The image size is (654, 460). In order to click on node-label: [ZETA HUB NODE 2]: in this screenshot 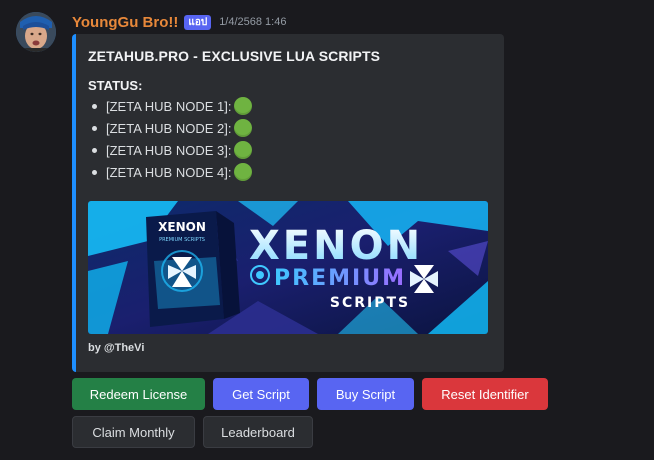, I will do `click(169, 128)`.